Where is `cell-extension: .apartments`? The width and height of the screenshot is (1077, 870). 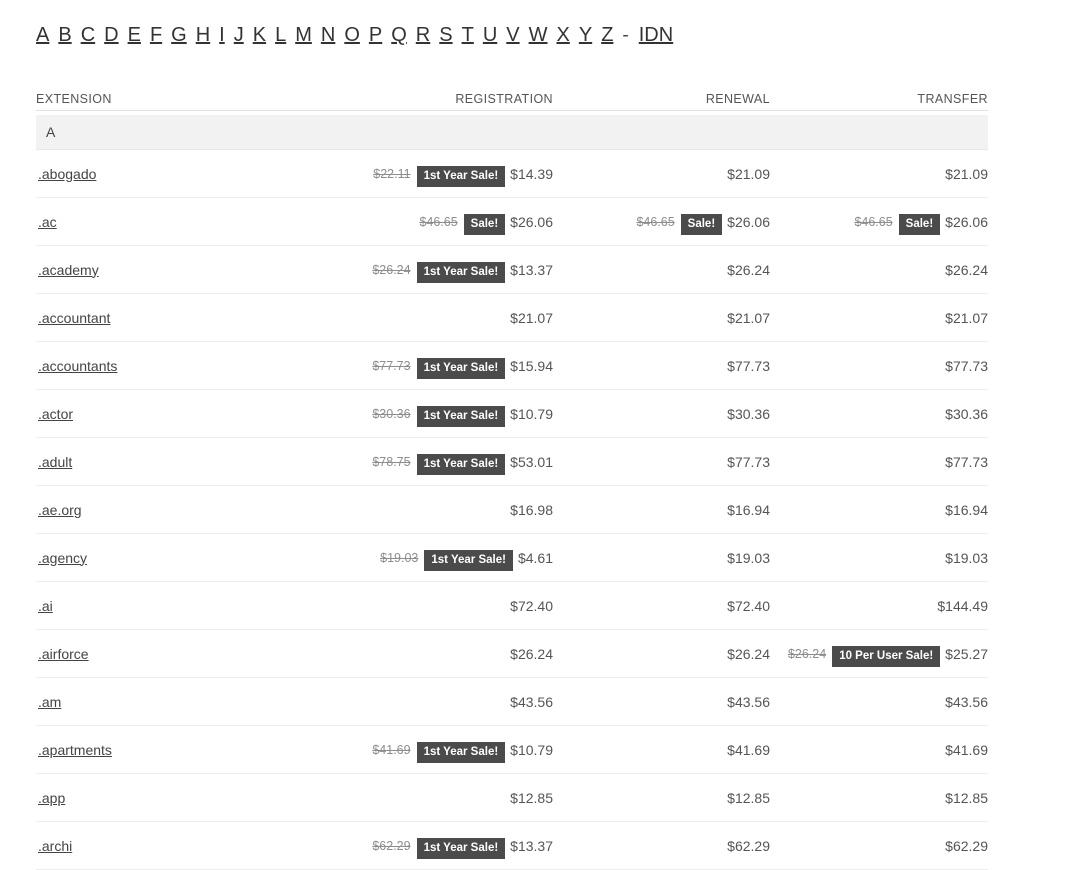
cell-extension: .apartments is located at coordinates (186, 750).